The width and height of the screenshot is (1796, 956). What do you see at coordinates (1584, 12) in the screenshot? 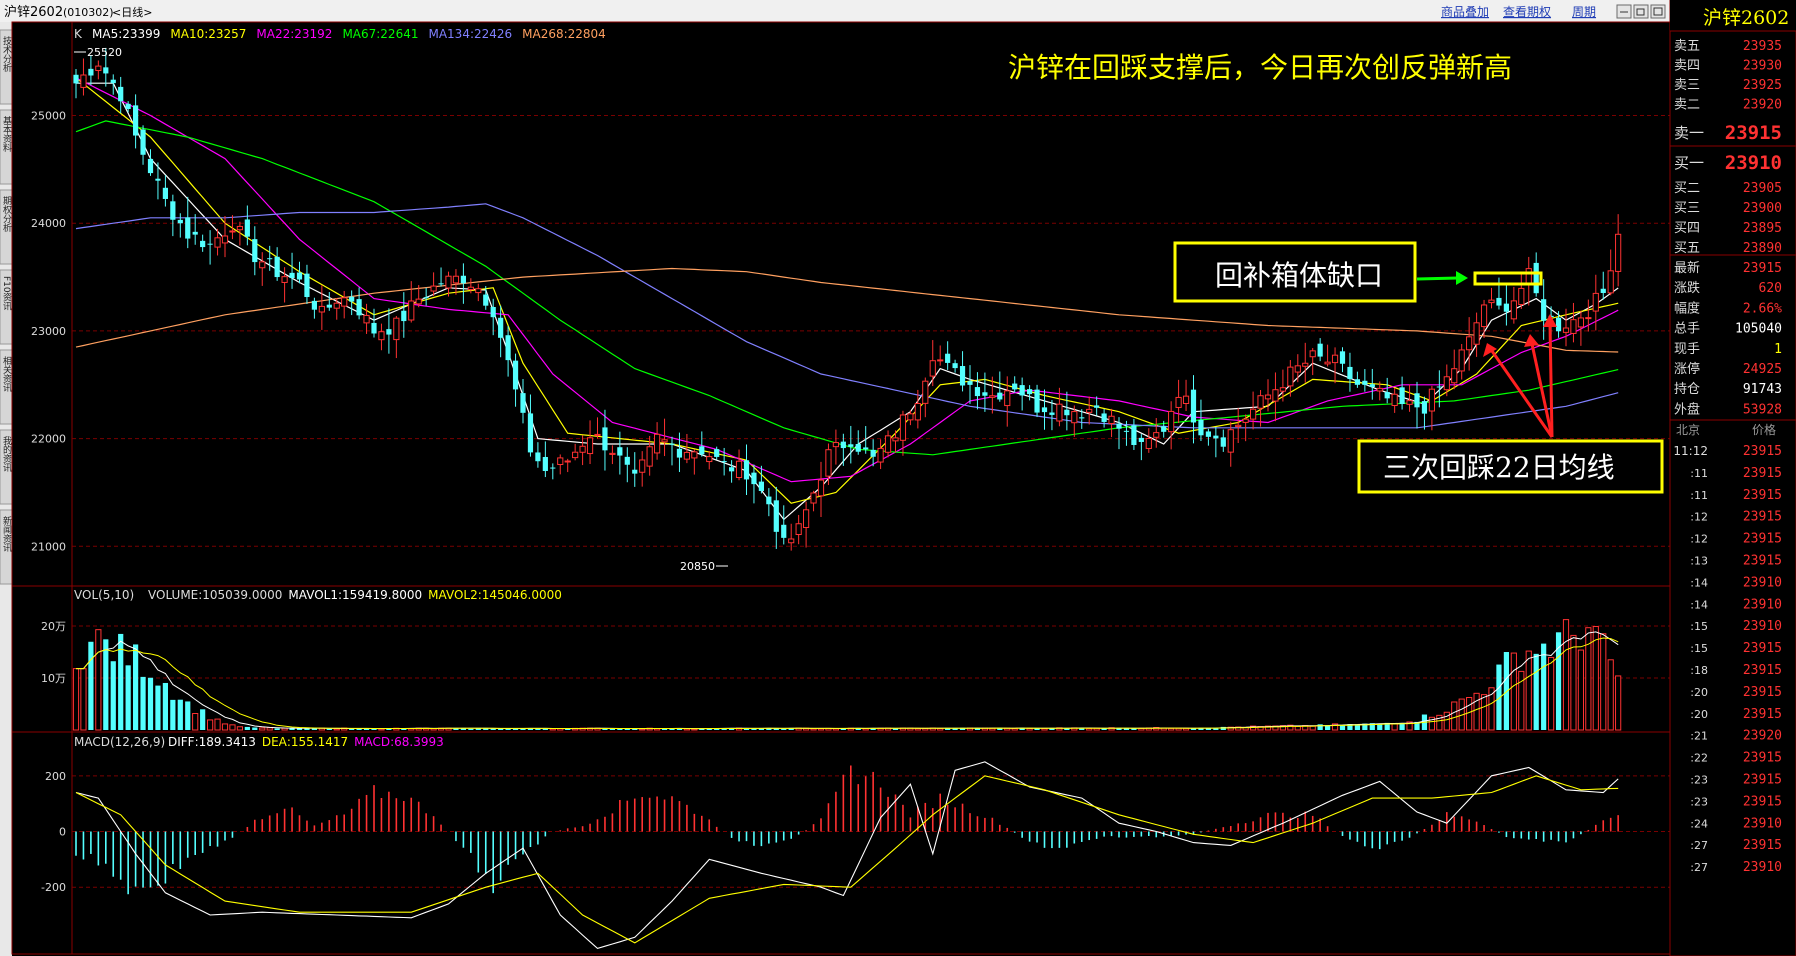
I see `period-button: 周期` at bounding box center [1584, 12].